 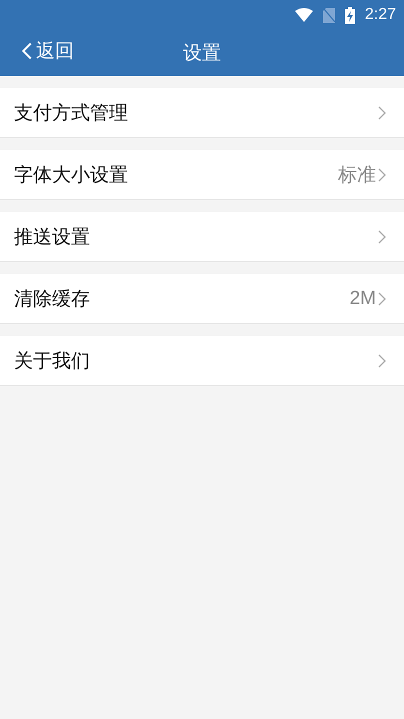 I want to click on settings-row: 清除缓存 2M, so click(x=202, y=299).